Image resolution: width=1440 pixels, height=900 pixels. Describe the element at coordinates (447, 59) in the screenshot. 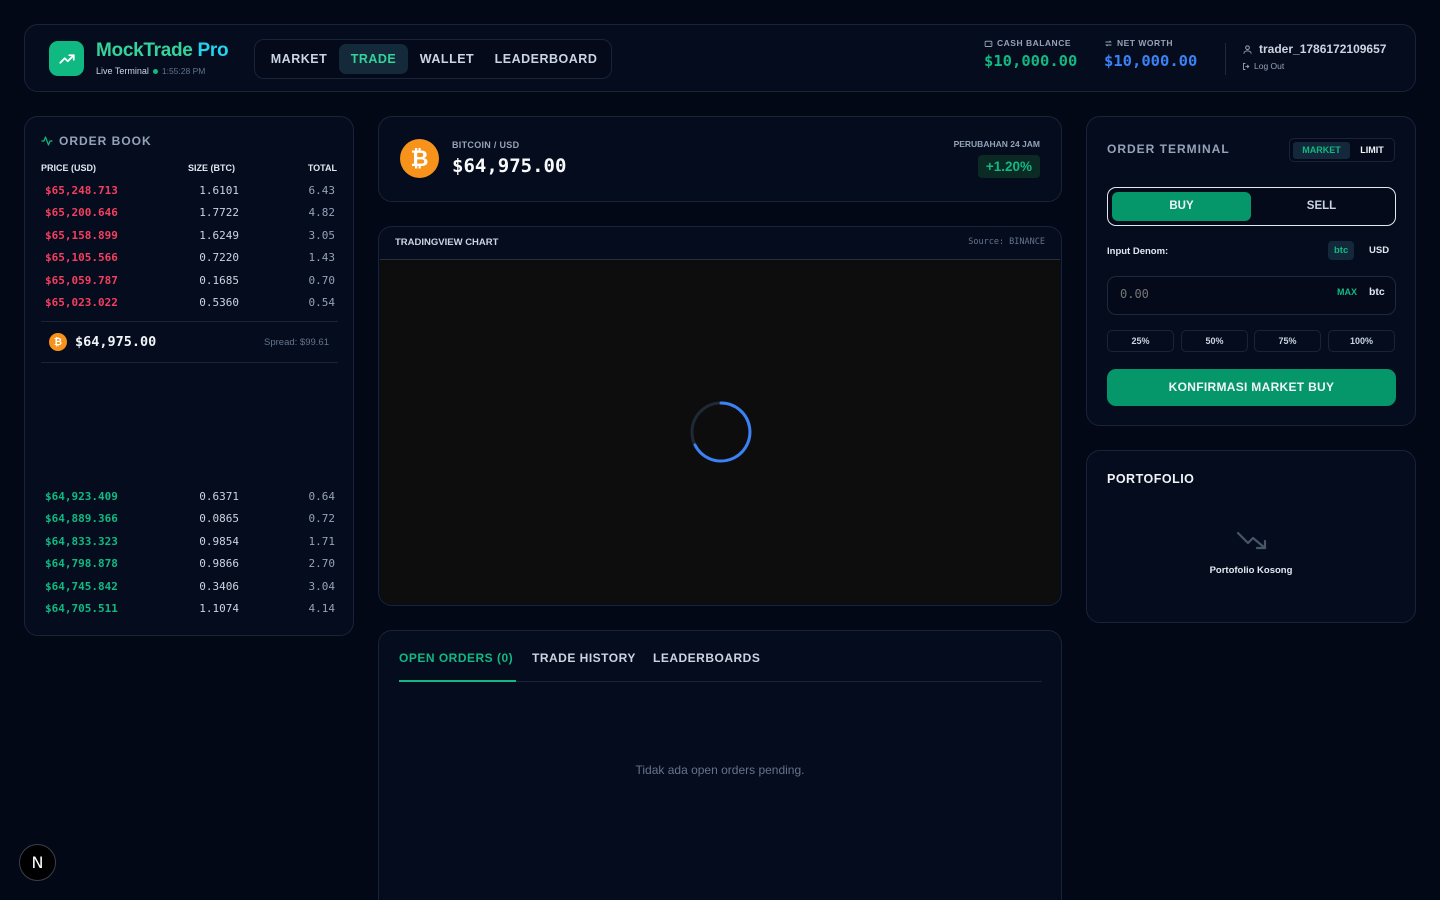

I see `nav-wallet: WALLET` at that location.